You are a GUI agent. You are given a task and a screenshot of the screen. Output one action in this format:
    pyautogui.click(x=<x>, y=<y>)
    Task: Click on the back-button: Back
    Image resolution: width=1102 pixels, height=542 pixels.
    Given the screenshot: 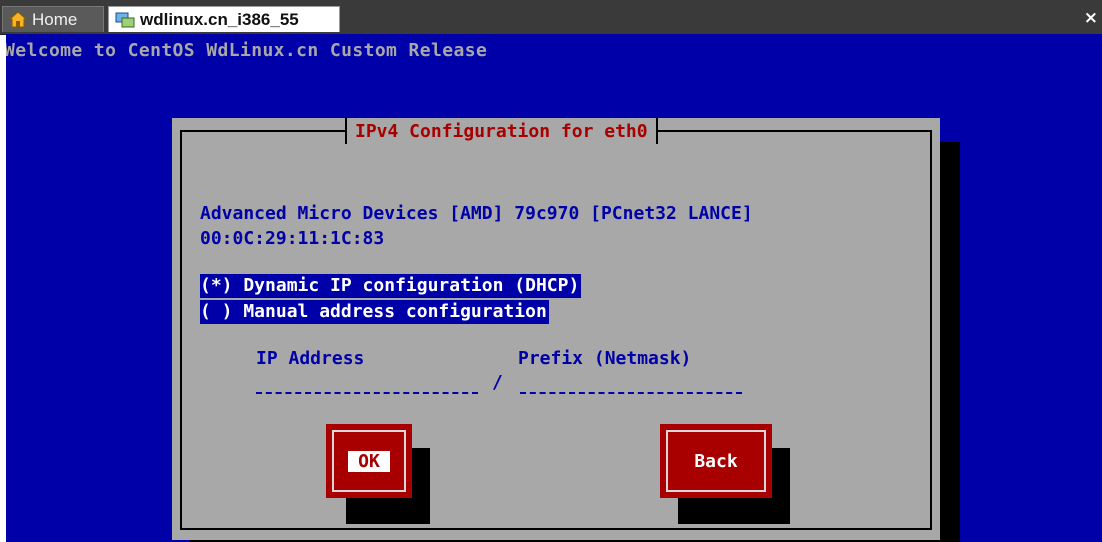 What is the action you would take?
    pyautogui.click(x=716, y=461)
    